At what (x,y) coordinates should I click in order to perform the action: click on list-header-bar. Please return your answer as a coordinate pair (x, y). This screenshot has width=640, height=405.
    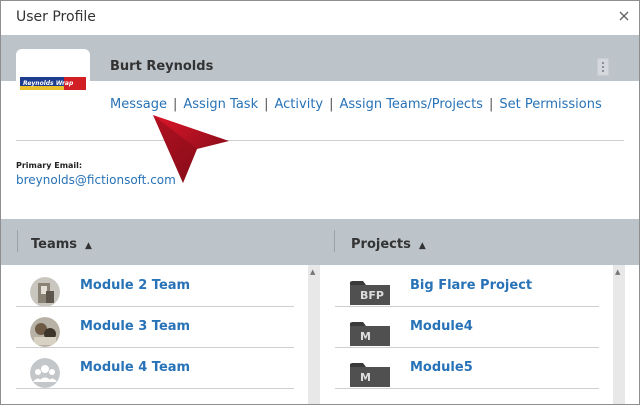
    Looking at the image, I should click on (320, 242).